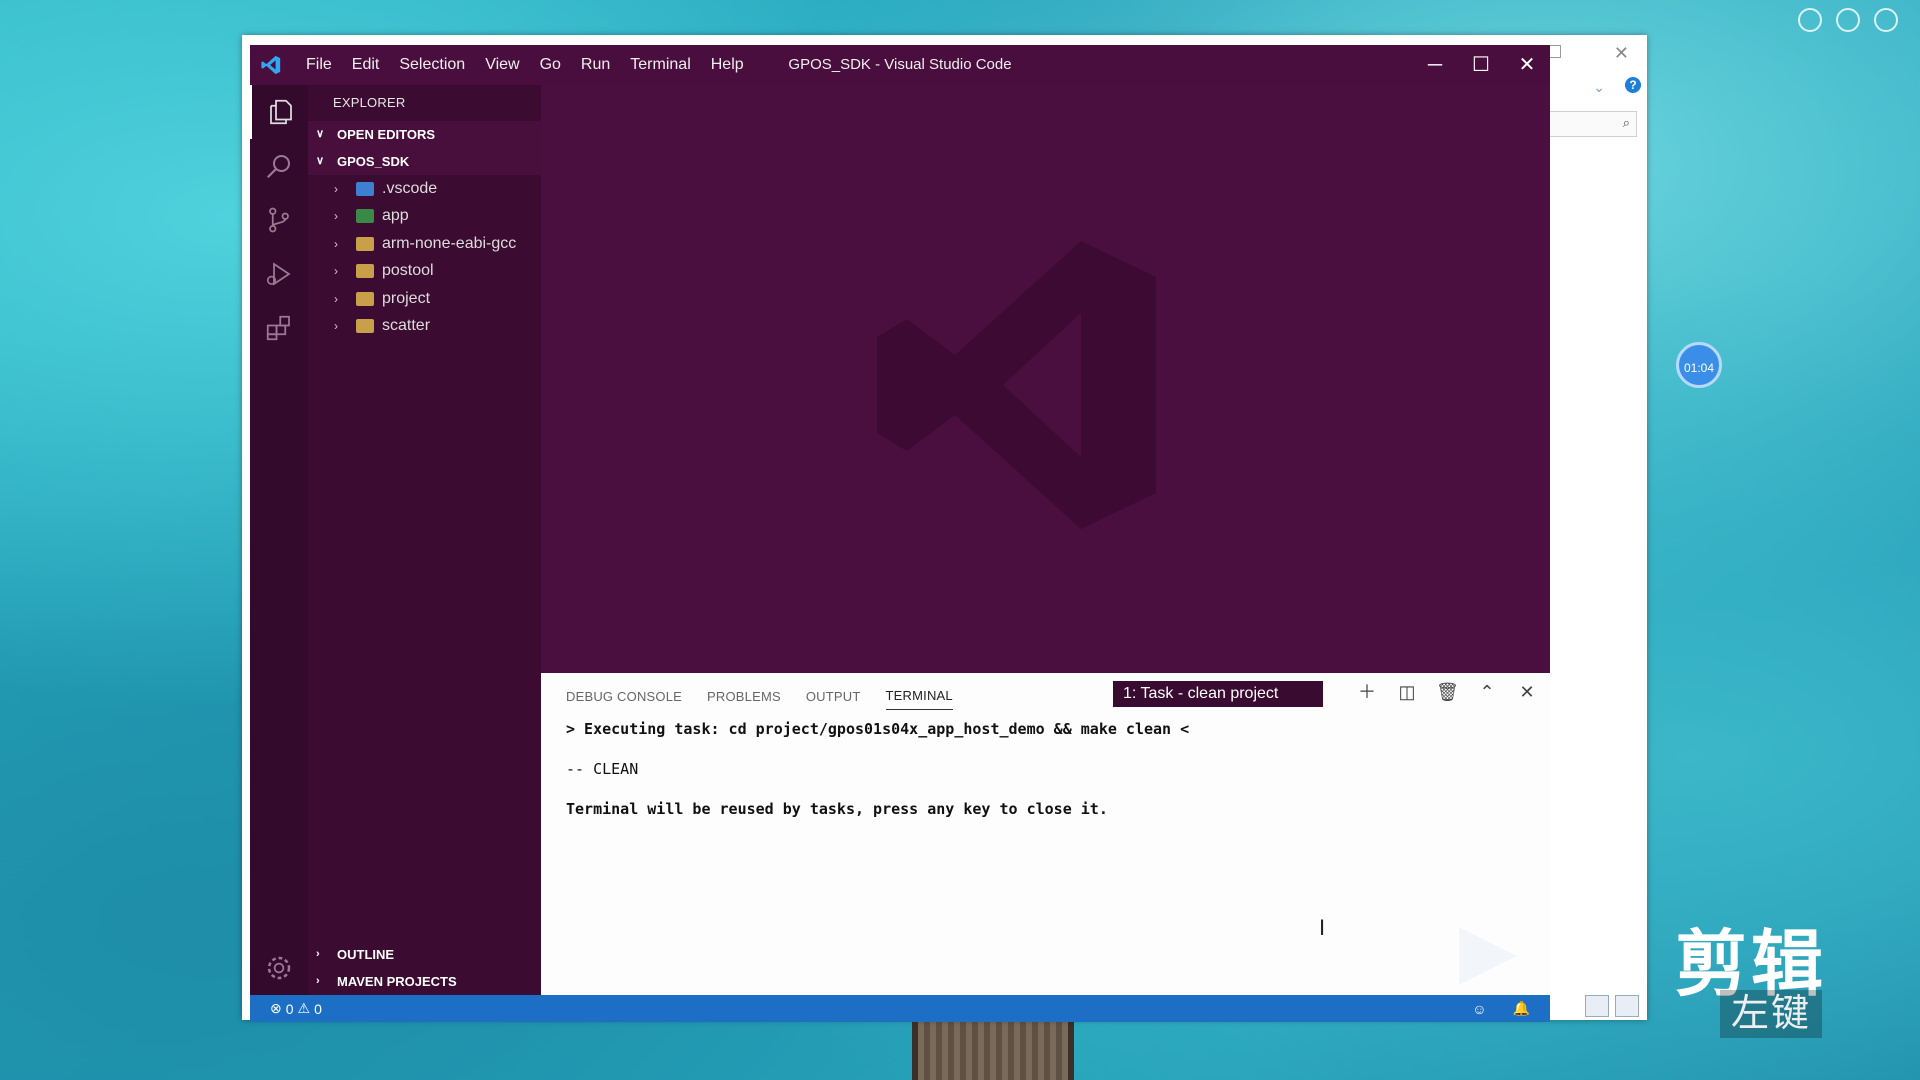  I want to click on trash-icon: 🗑, so click(1447, 692).